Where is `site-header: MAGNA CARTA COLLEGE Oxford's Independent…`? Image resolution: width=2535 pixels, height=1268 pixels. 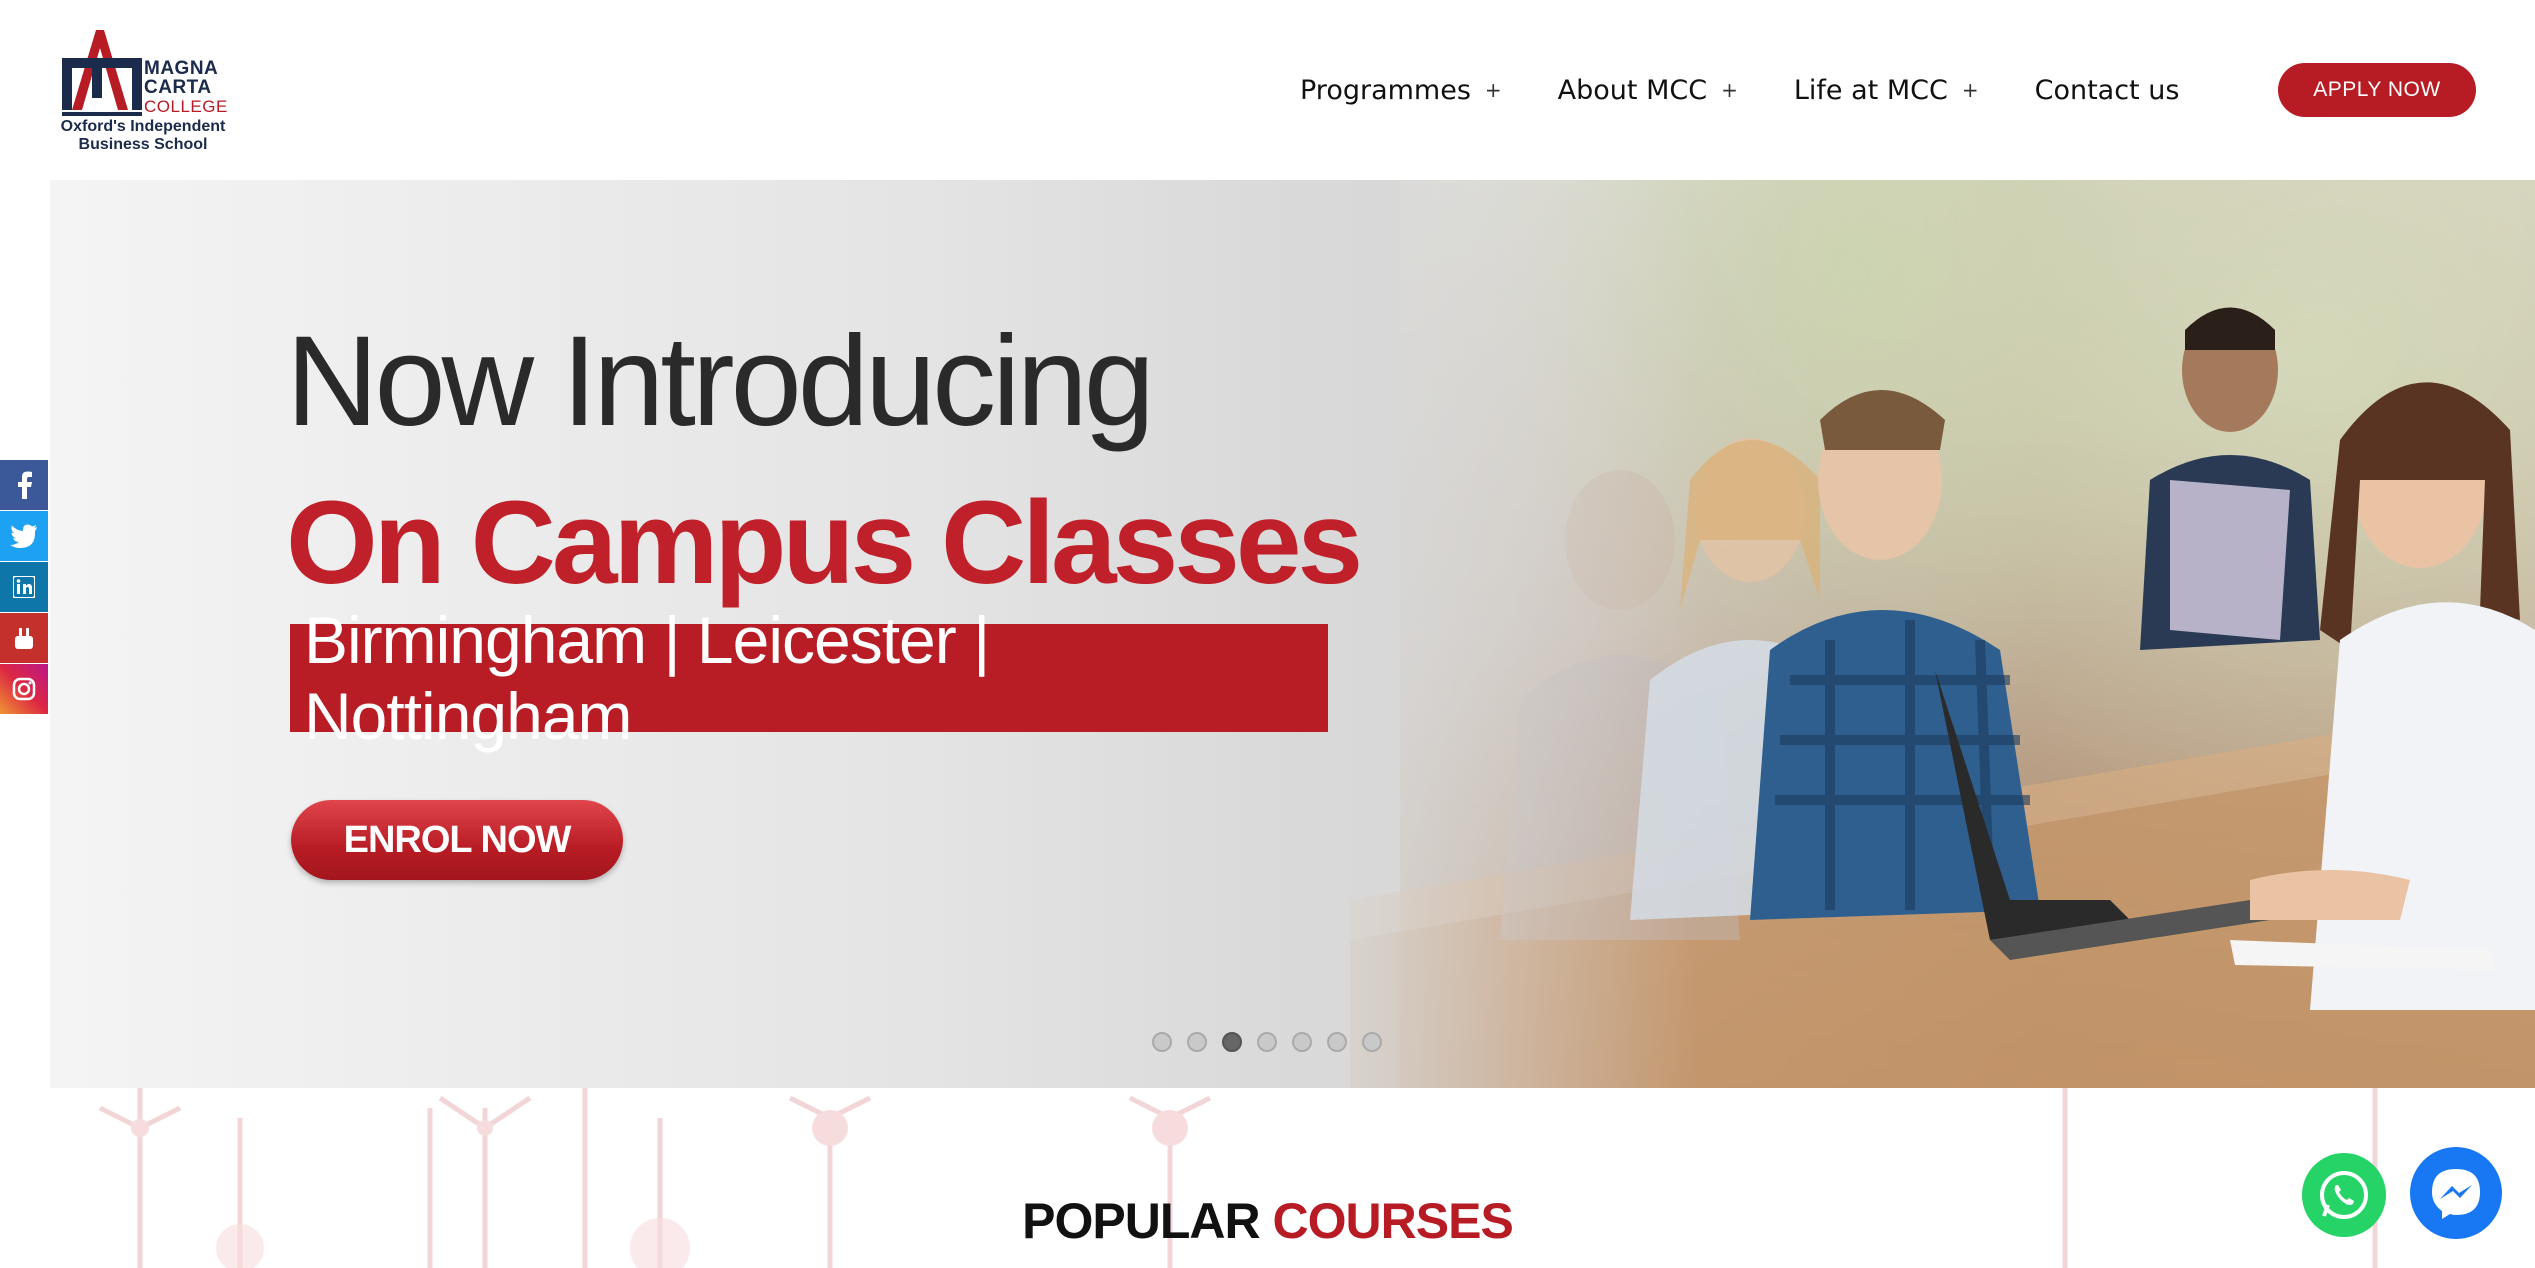
site-header: MAGNA CARTA COLLEGE Oxford's Independent… is located at coordinates (1267, 90).